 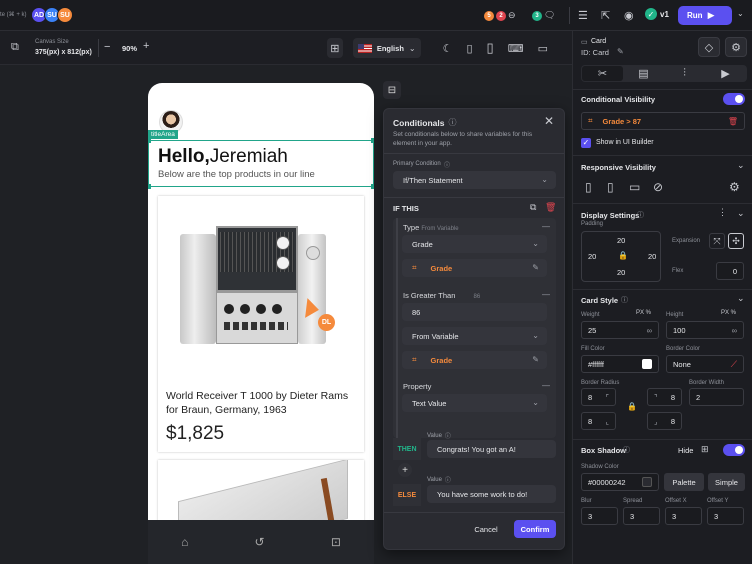 What do you see at coordinates (734, 364) in the screenshot?
I see `no-color-swatch-icon: ⟋` at bounding box center [734, 364].